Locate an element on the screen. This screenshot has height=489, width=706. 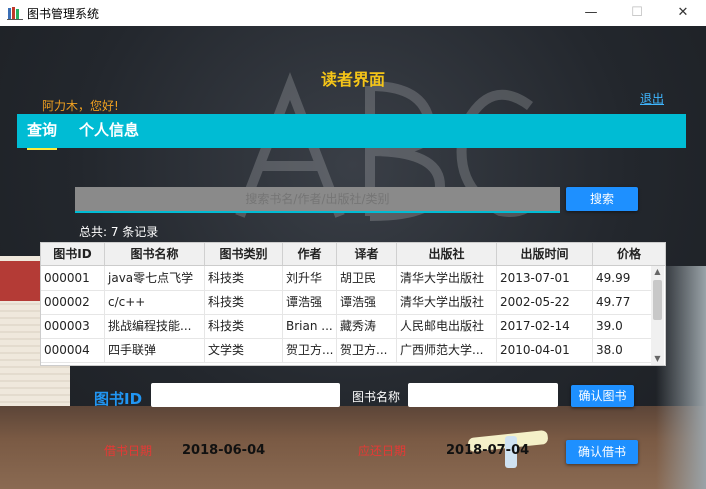
table-scrollbar: ▲ ▼ is located at coordinates (657, 315).